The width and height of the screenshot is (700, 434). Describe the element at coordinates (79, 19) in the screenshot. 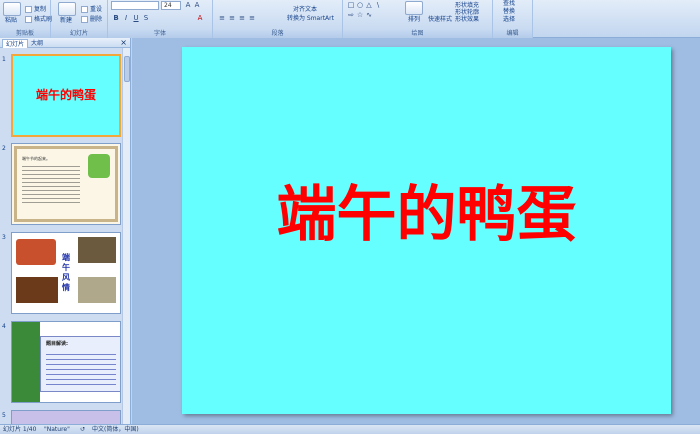

I see `slides-group: 新建 重设 删除 幻灯片` at that location.